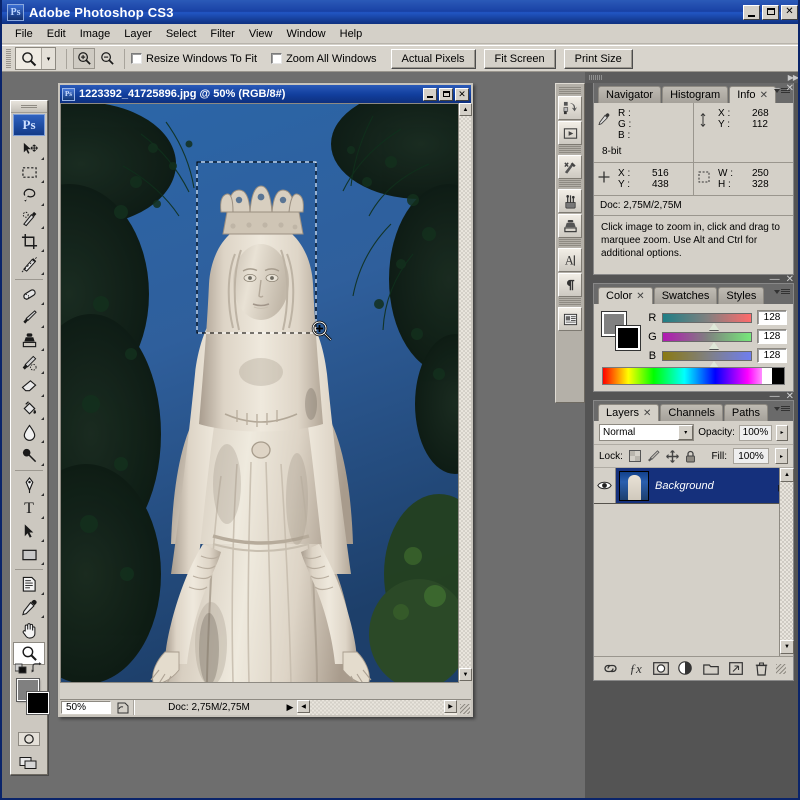  I want to click on document-titlebar: Ps 1223392_41725896.jpg @ 50% (RGB/8#) ✕, so click(265, 94).